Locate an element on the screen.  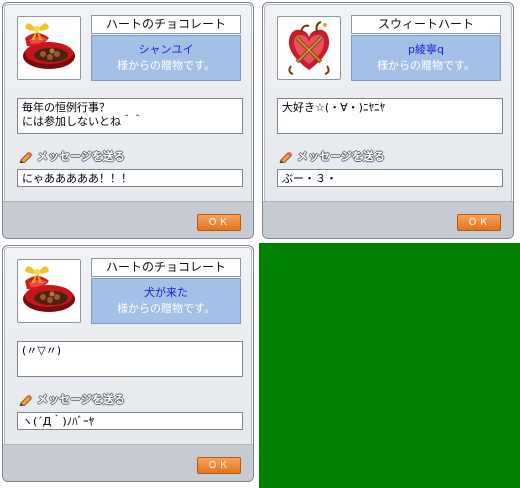
sender-info: 犬が来た 様からの贈物です。 is located at coordinates (166, 301).